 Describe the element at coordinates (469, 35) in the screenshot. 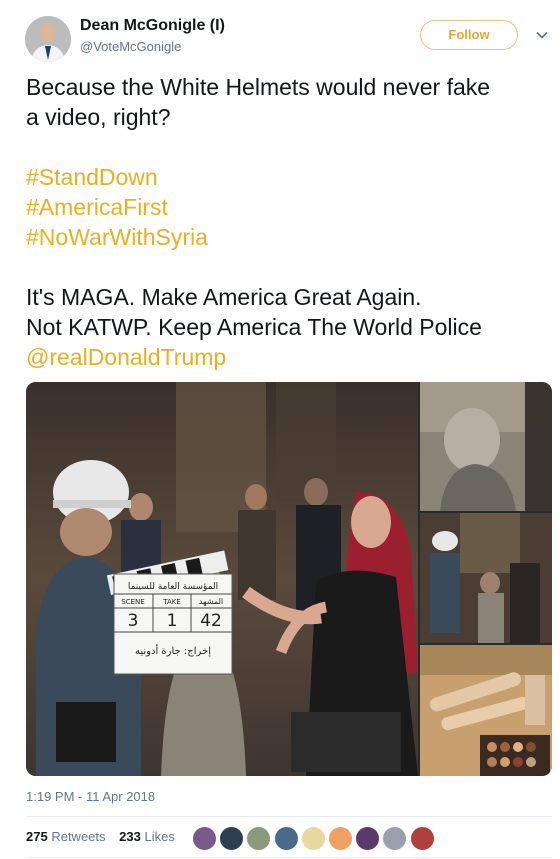

I see `follow-button: Follow` at that location.